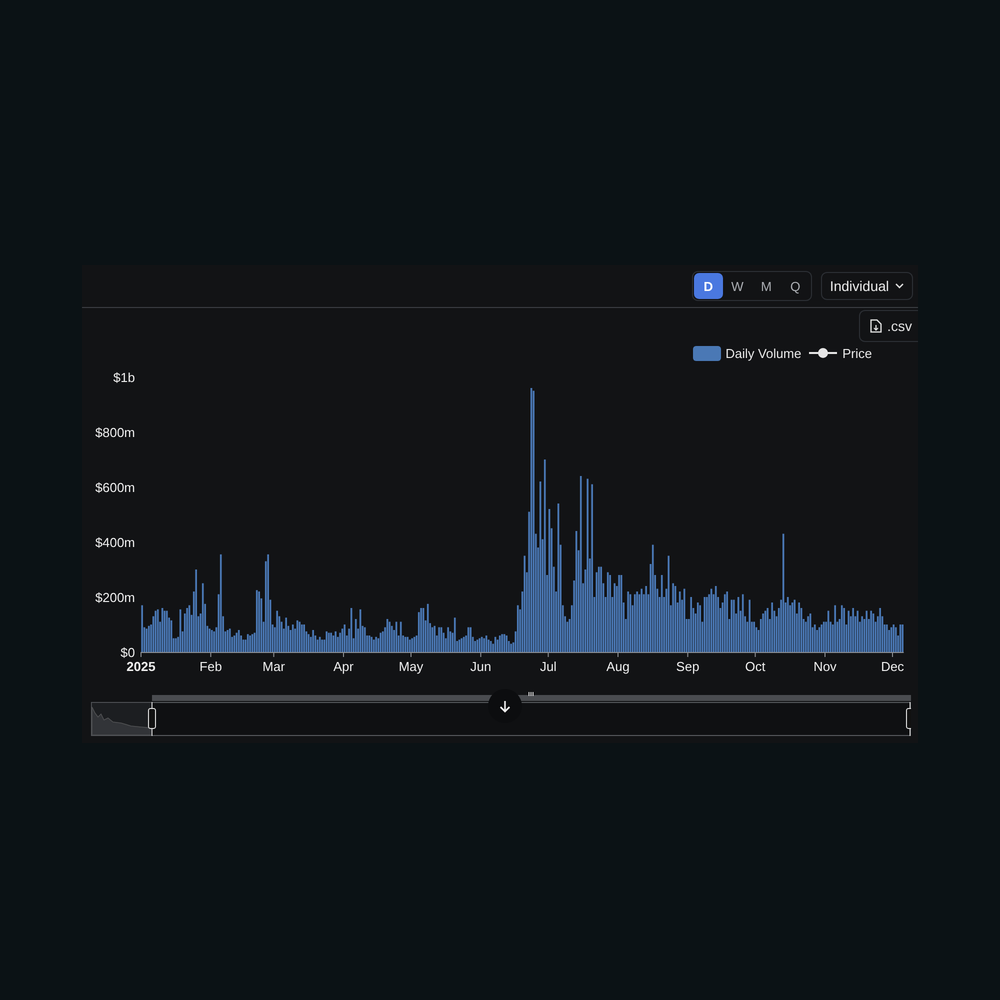 This screenshot has height=1000, width=1000. Describe the element at coordinates (764, 353) in the screenshot. I see `legend-label: Daily Volume` at that location.